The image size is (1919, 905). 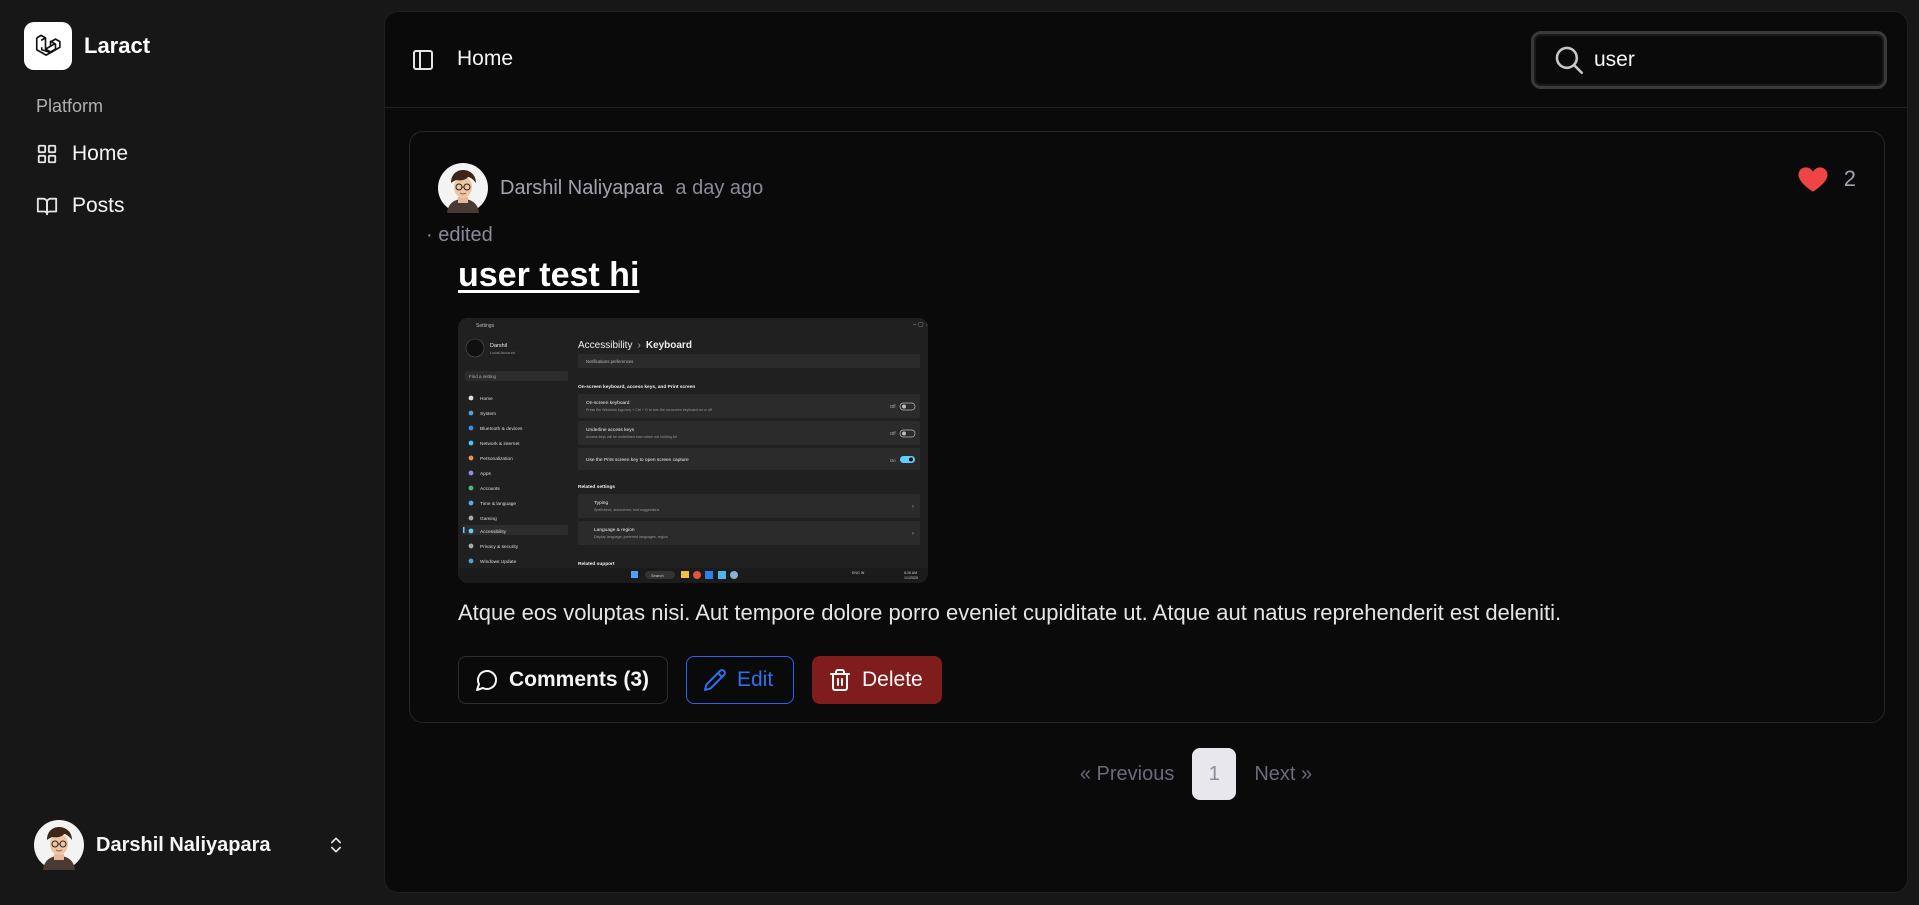 I want to click on post-meta: Darshil Naliyapara a day ago, so click(x=600, y=188).